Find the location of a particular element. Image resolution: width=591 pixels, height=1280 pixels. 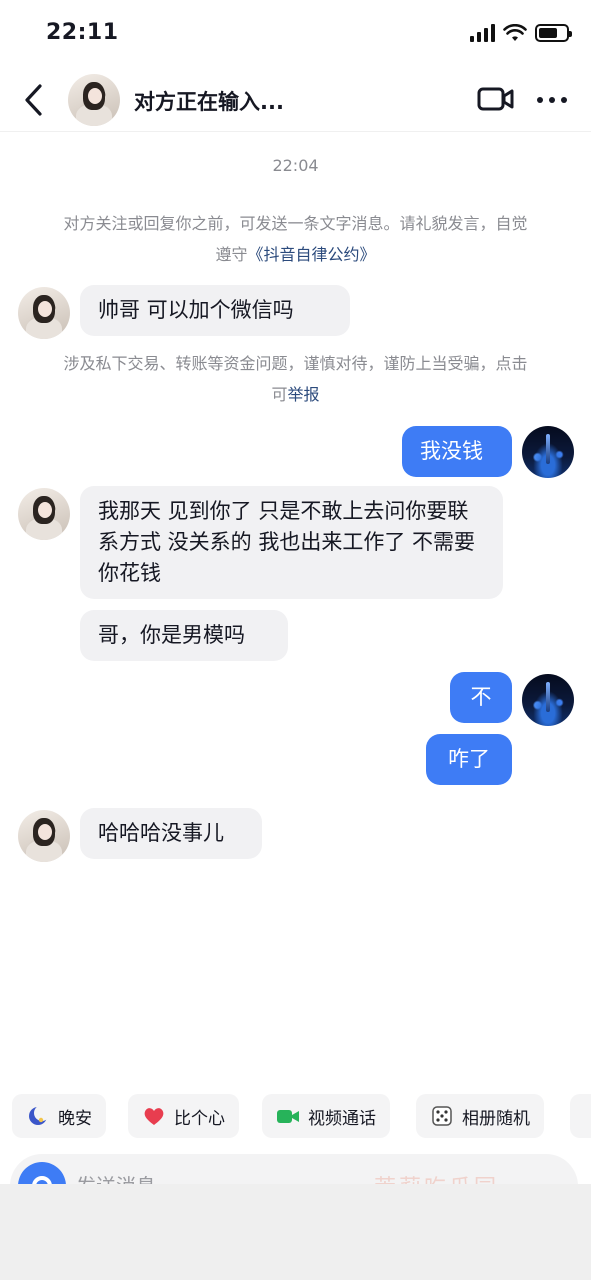

heart-icon is located at coordinates (154, 1116).